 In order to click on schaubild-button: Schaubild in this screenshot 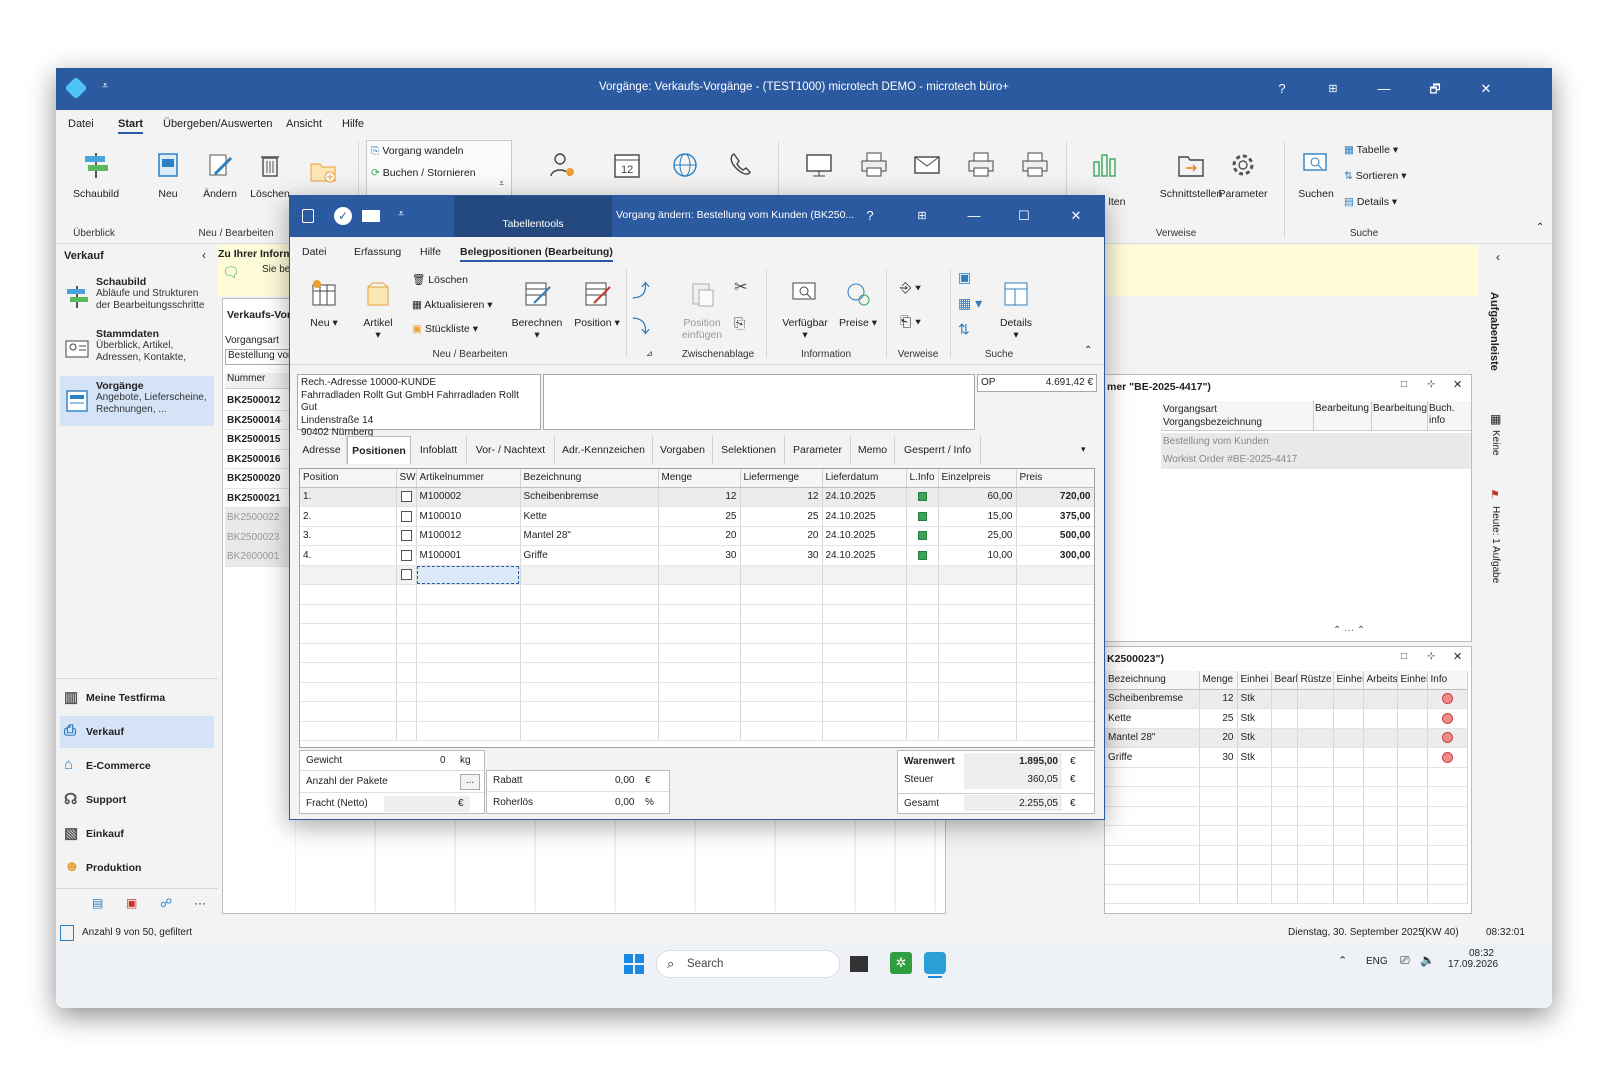, I will do `click(96, 175)`.